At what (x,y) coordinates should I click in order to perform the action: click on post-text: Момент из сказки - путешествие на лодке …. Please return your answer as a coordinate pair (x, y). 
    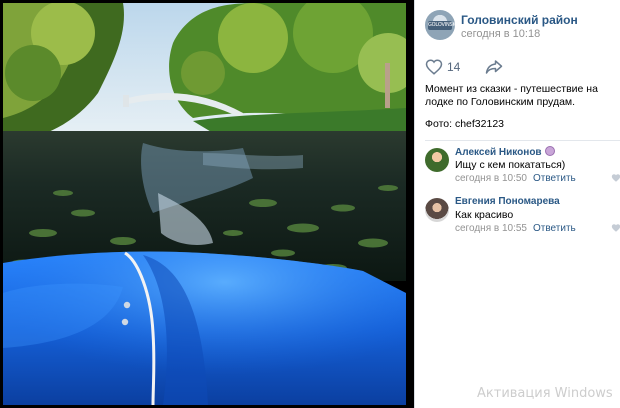
    Looking at the image, I should click on (511, 95).